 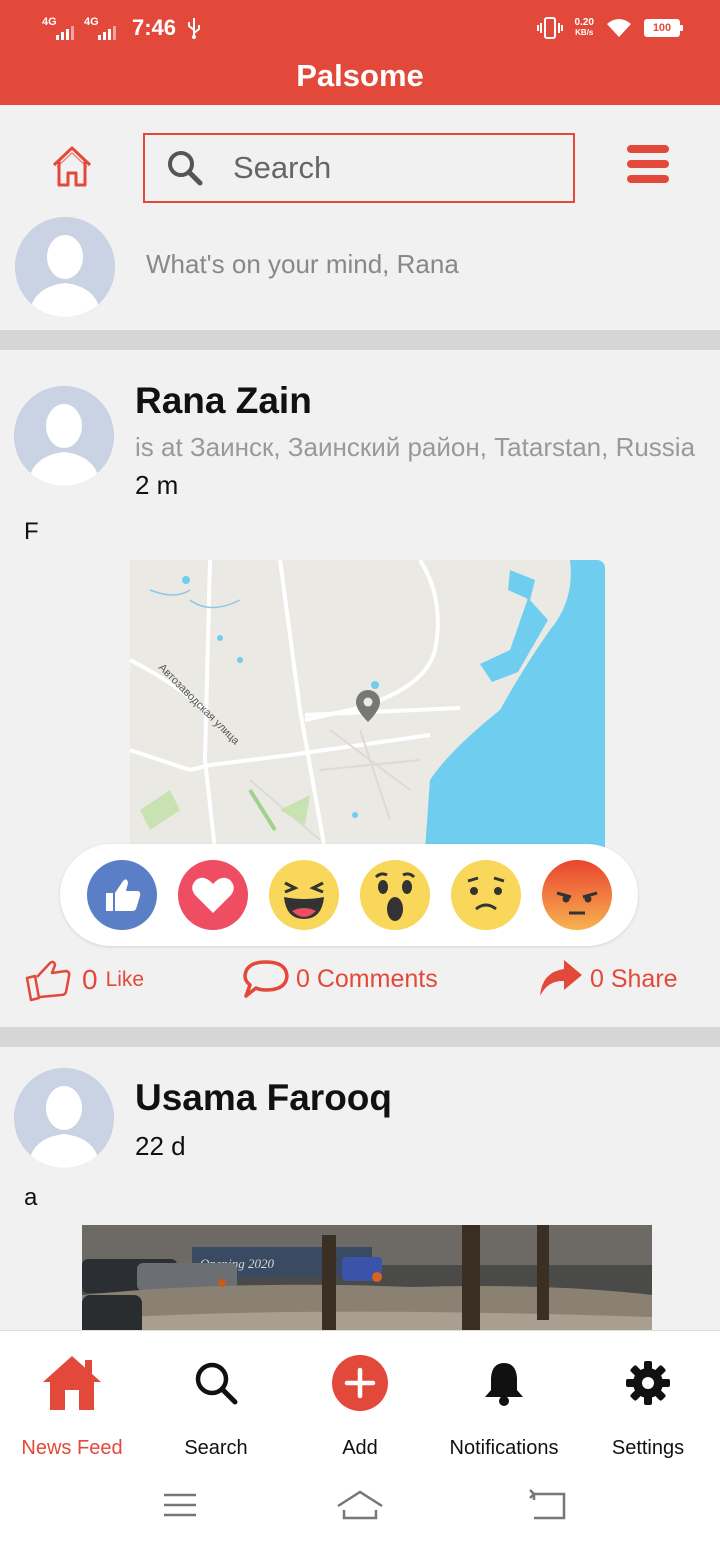 I want to click on thumbs-up-icon, so click(x=48, y=981).